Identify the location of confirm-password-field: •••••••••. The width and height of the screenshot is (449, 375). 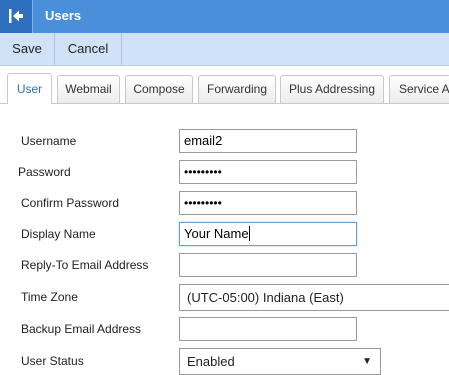
(268, 203).